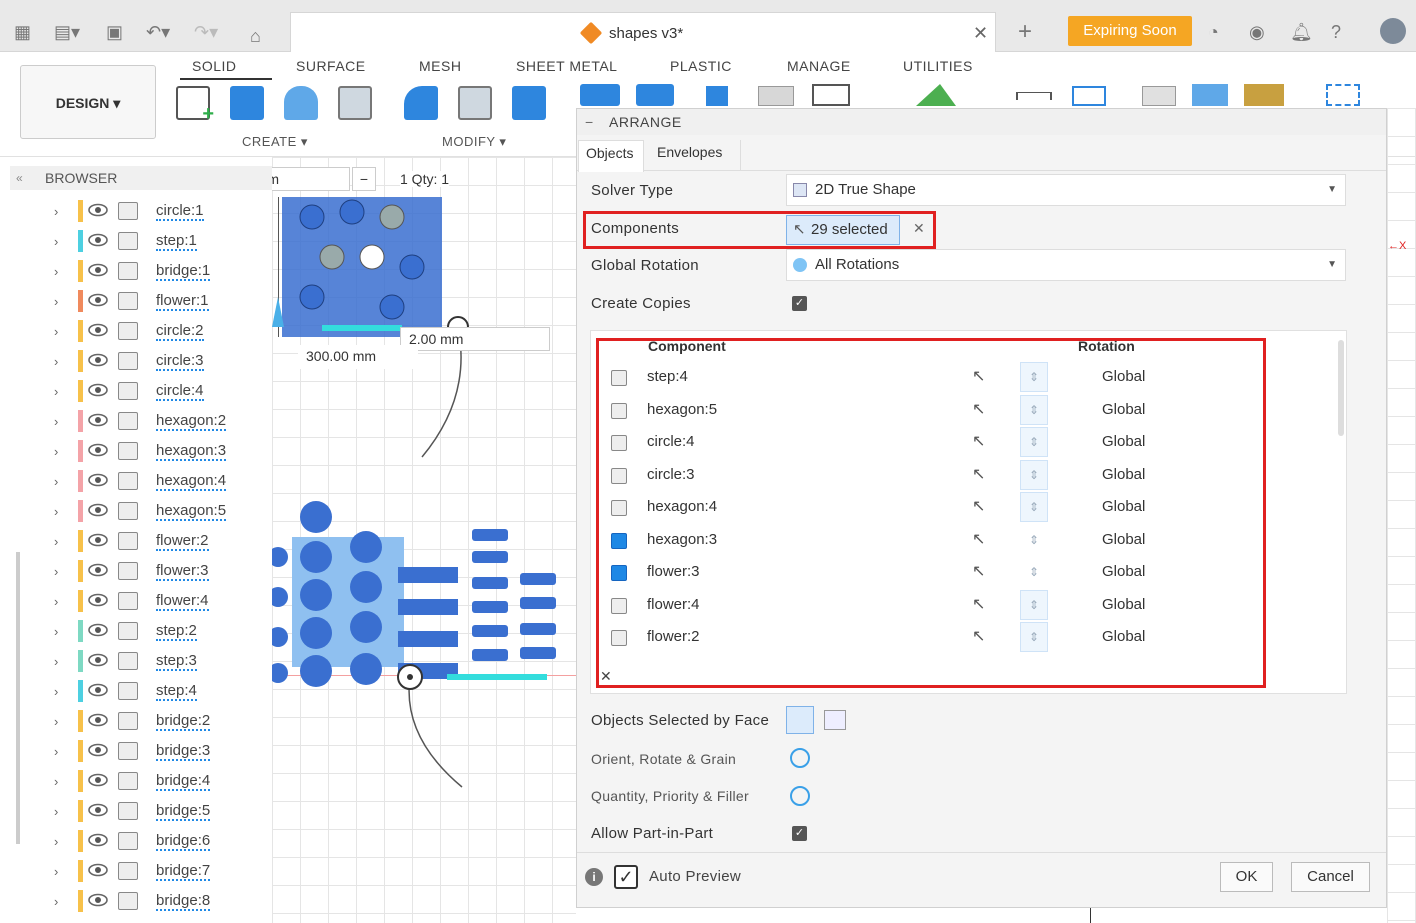  What do you see at coordinates (717, 96) in the screenshot?
I see `construct-icon` at bounding box center [717, 96].